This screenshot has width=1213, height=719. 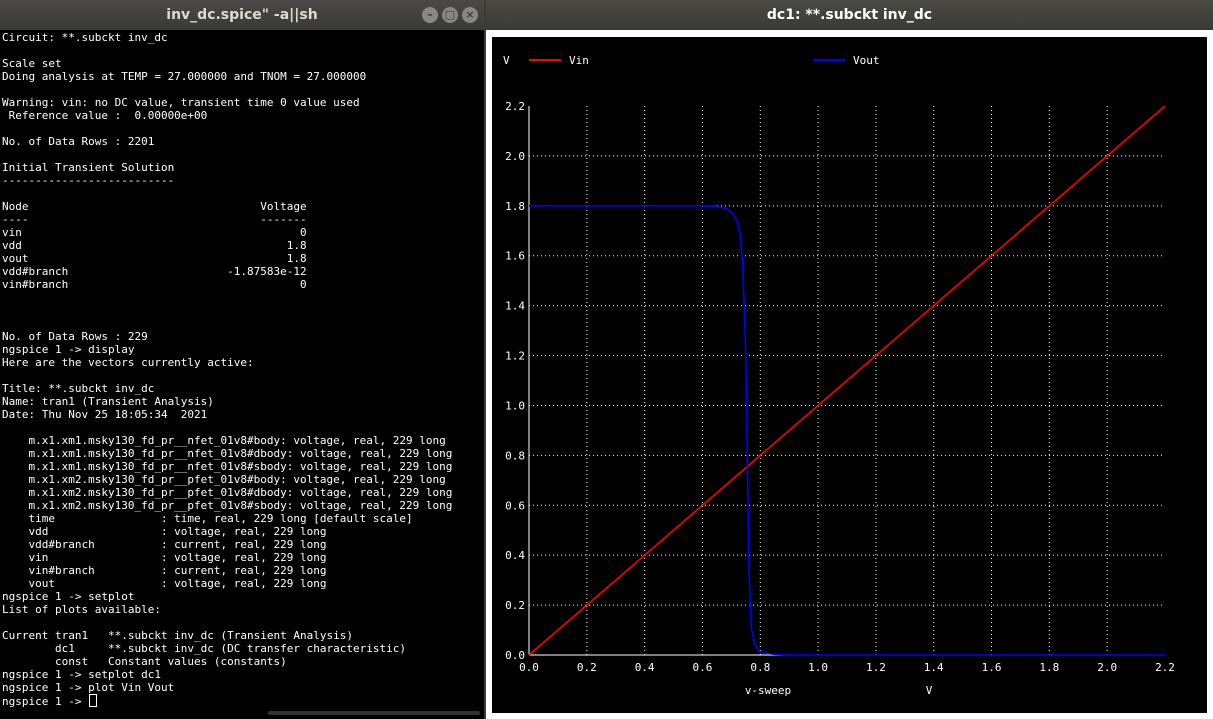 I want to click on plot-title: dc1: **.subckt inv_dc, so click(x=849, y=15).